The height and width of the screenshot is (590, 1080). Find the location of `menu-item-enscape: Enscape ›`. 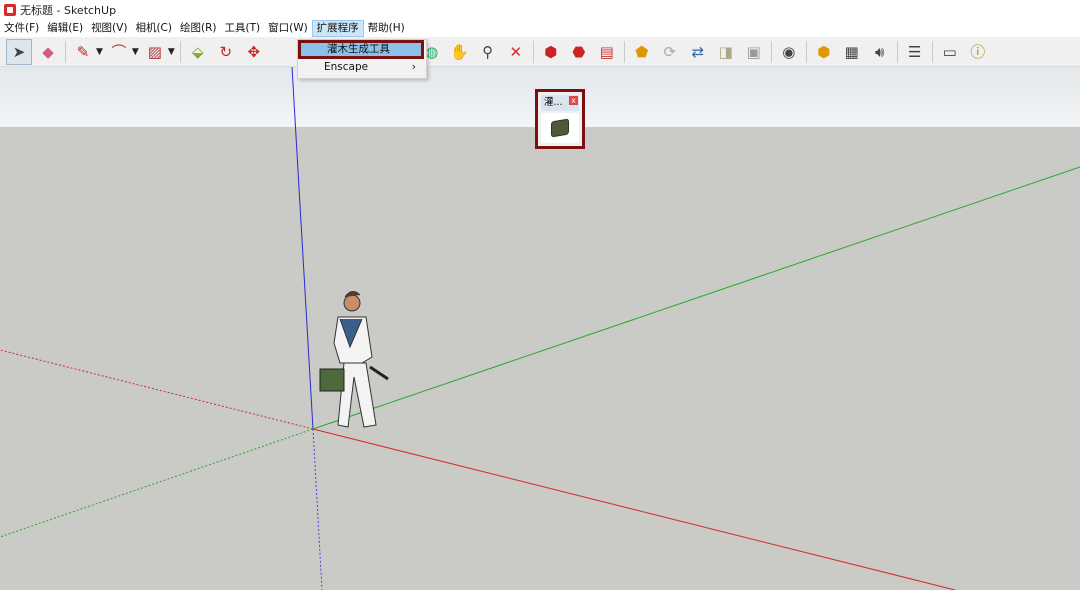

menu-item-enscape: Enscape › is located at coordinates (361, 67).